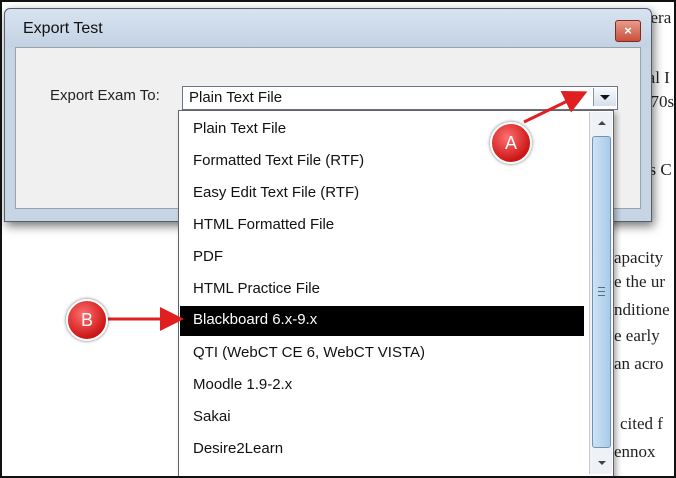  What do you see at coordinates (256, 288) in the screenshot?
I see `list-item-html-practice: HTML Practice File` at bounding box center [256, 288].